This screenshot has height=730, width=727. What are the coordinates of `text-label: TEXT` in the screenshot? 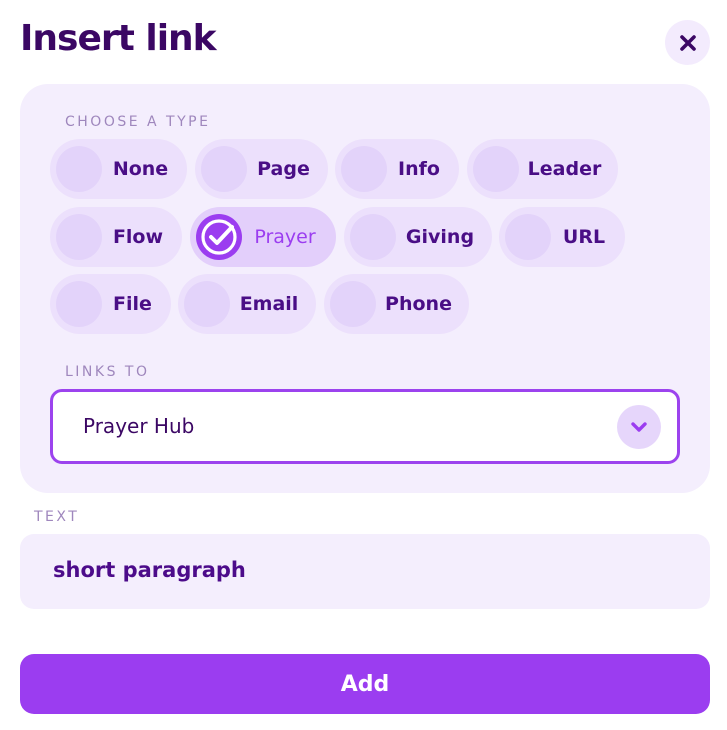 It's located at (57, 517).